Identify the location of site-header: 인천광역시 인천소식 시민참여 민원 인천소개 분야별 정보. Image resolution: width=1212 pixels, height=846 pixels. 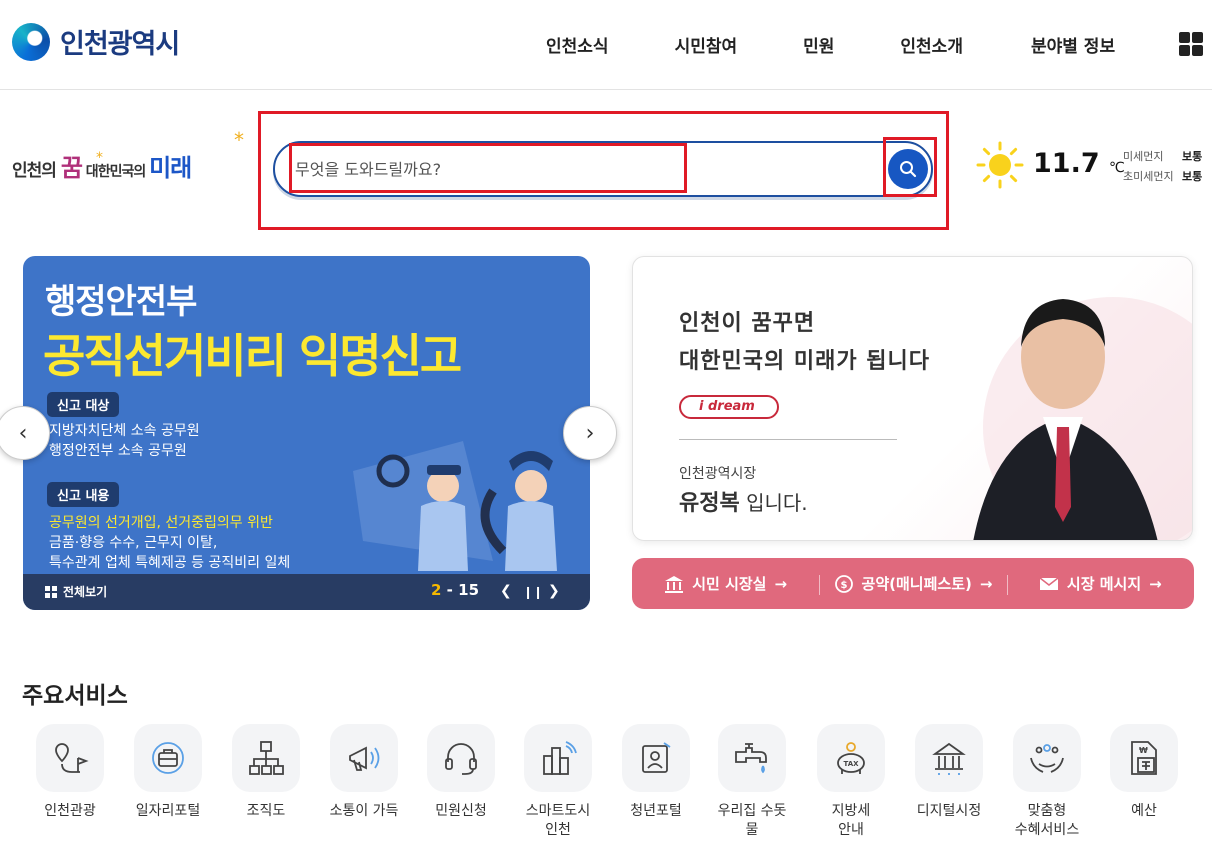
(606, 45).